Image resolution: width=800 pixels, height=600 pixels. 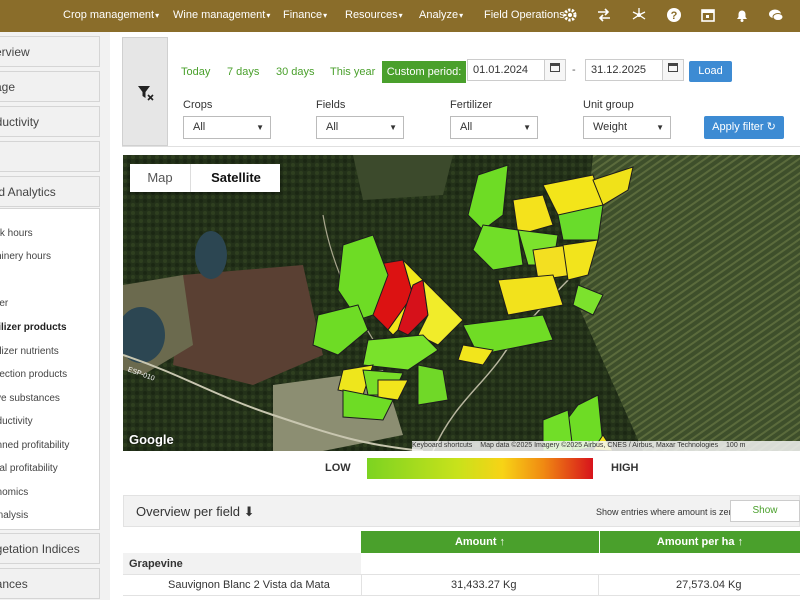 I want to click on map-type-toggle: Map Satellite, so click(x=205, y=178).